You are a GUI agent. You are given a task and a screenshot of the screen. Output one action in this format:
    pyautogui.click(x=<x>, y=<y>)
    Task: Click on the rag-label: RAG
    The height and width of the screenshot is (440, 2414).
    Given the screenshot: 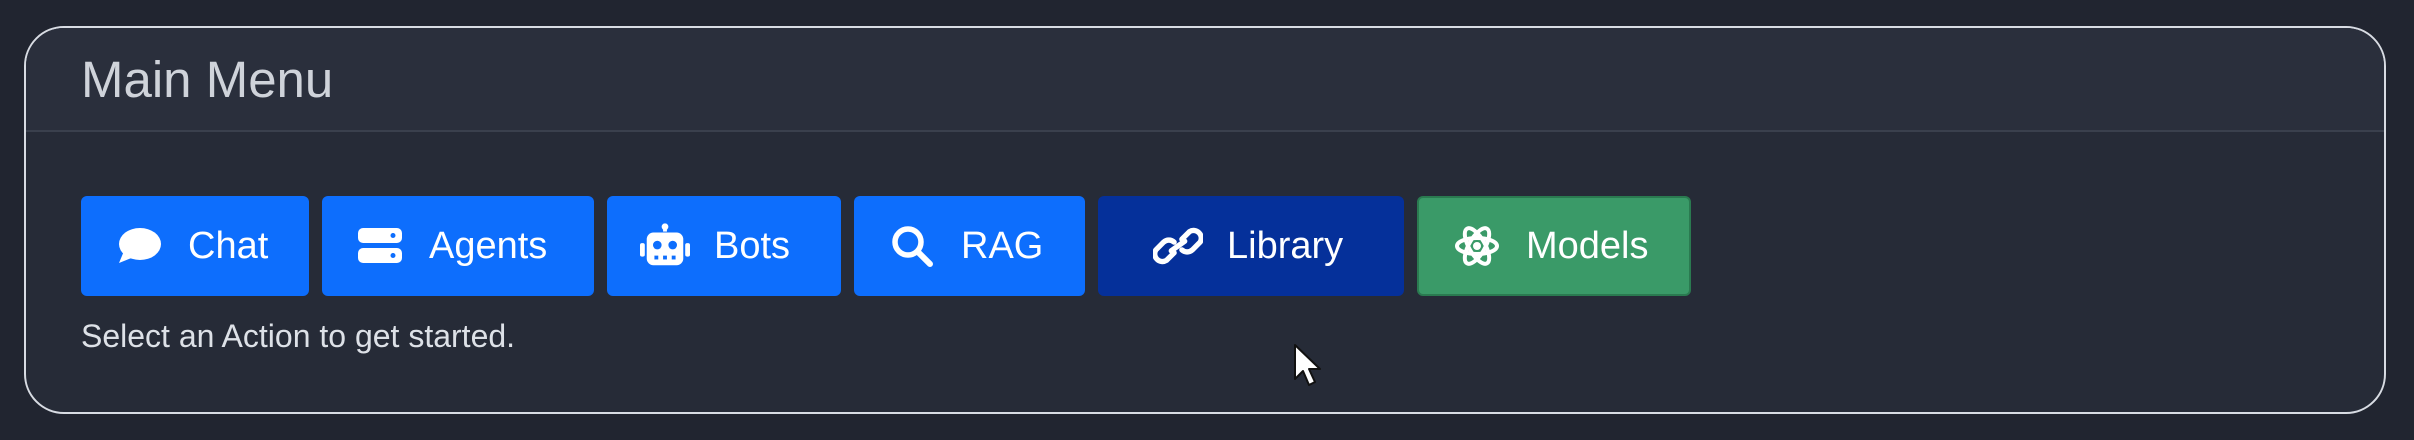 What is the action you would take?
    pyautogui.click(x=1002, y=245)
    